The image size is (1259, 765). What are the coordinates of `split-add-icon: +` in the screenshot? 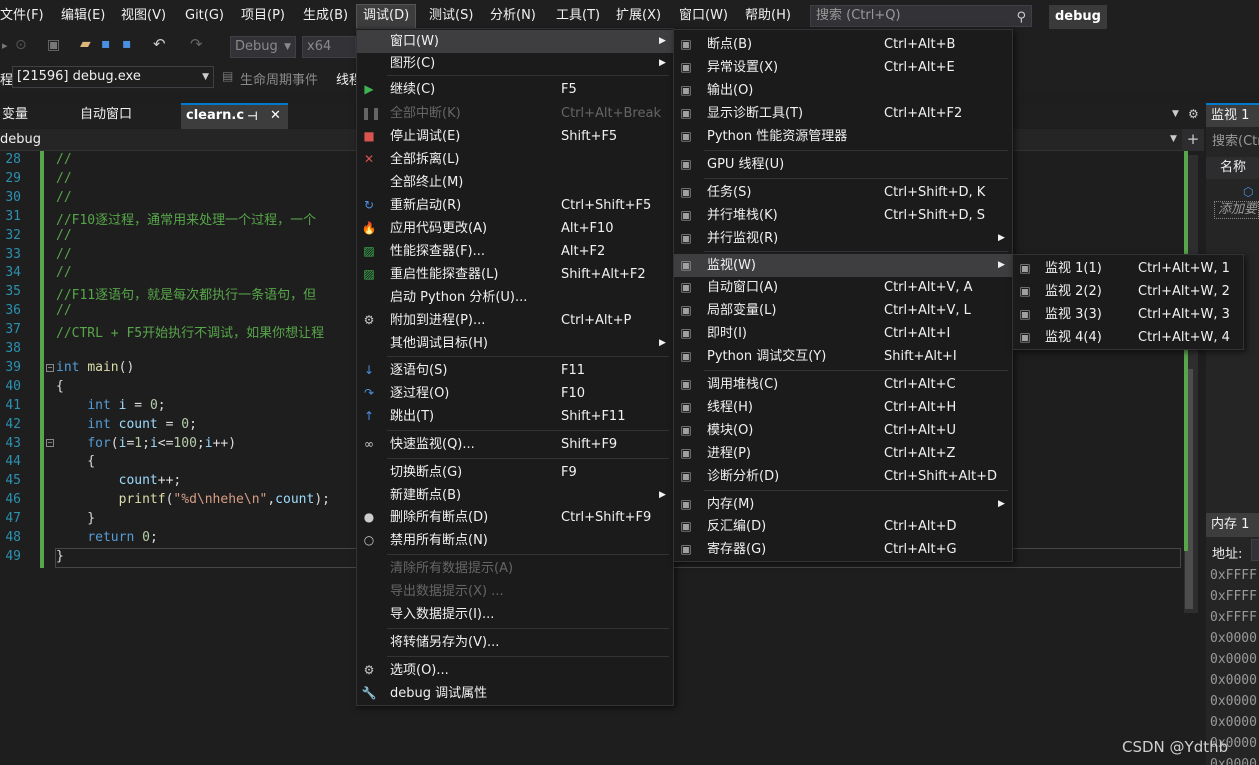 It's located at (1193, 140).